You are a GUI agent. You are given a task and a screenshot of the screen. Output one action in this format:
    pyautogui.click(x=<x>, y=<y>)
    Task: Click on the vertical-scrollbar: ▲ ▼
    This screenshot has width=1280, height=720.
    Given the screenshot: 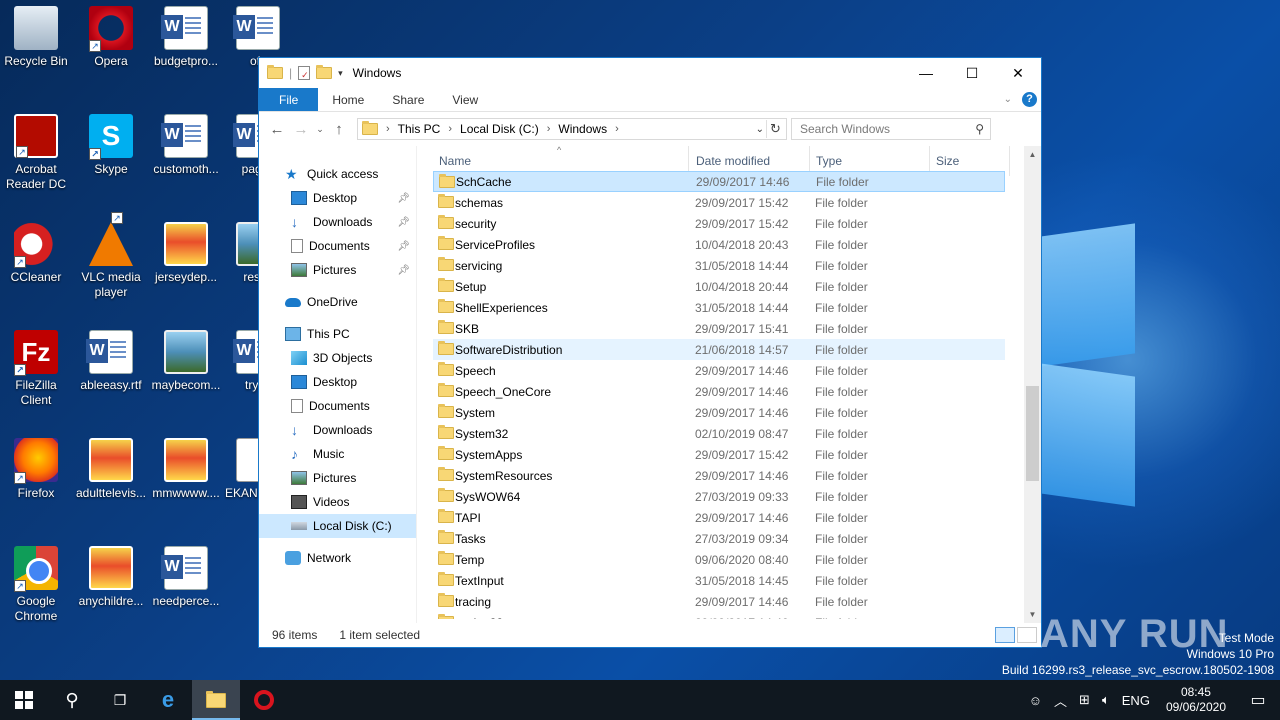 What is the action you would take?
    pyautogui.click(x=1032, y=384)
    